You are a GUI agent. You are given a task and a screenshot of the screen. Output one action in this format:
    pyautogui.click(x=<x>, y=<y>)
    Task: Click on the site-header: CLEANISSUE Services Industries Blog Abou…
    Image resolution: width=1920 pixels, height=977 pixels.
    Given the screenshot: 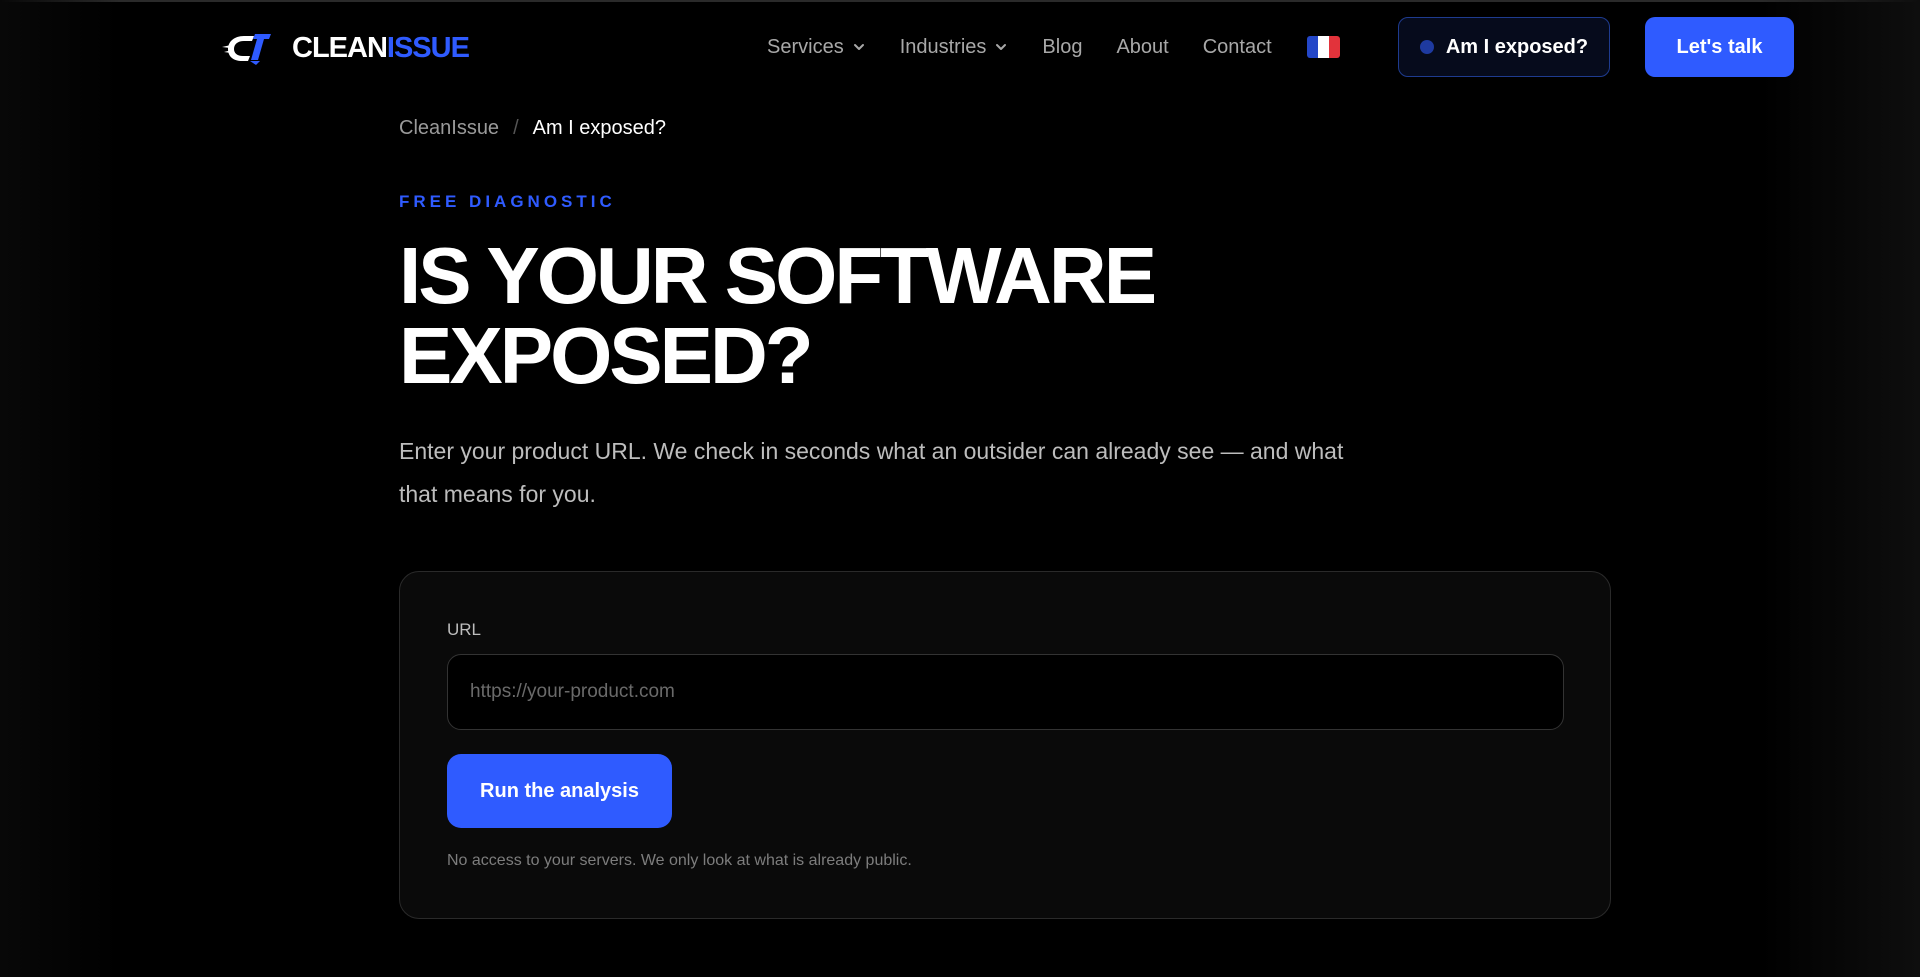 What is the action you would take?
    pyautogui.click(x=960, y=48)
    